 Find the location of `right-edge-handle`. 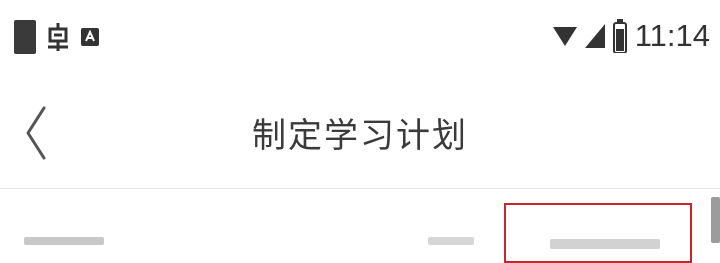

right-edge-handle is located at coordinates (715, 220).